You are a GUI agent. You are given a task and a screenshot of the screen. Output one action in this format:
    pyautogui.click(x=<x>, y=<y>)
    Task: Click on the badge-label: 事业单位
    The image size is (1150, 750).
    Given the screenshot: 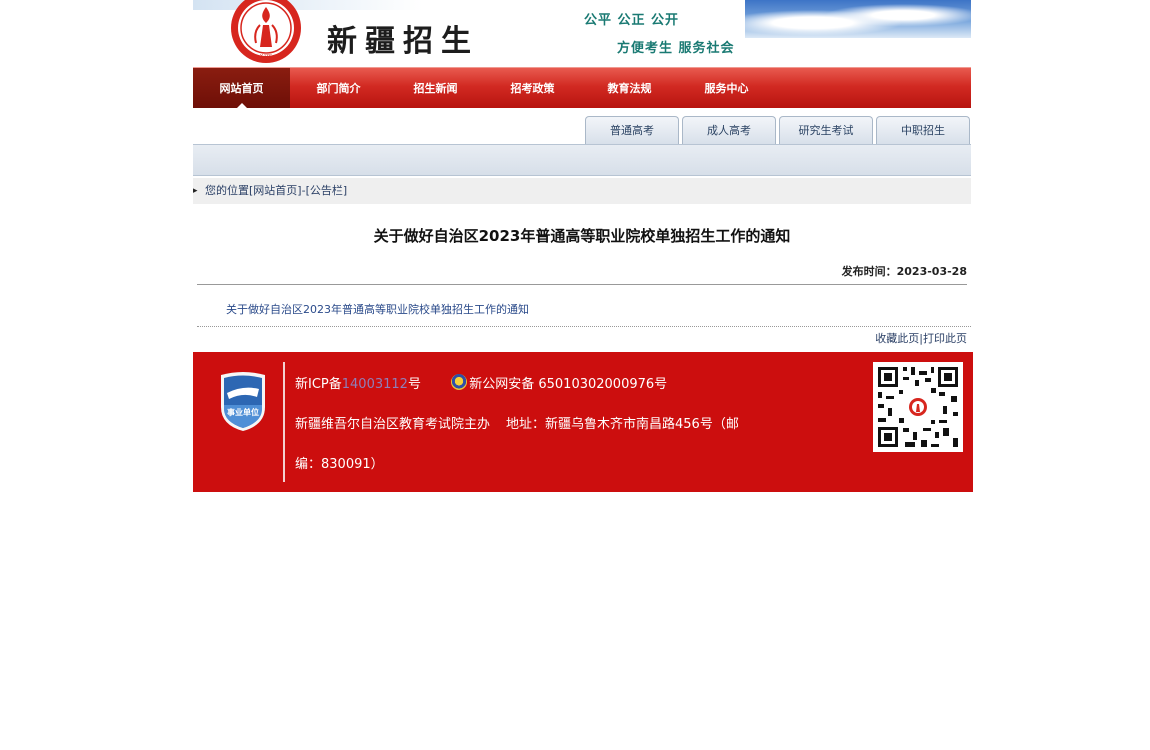 What is the action you would take?
    pyautogui.click(x=243, y=412)
    